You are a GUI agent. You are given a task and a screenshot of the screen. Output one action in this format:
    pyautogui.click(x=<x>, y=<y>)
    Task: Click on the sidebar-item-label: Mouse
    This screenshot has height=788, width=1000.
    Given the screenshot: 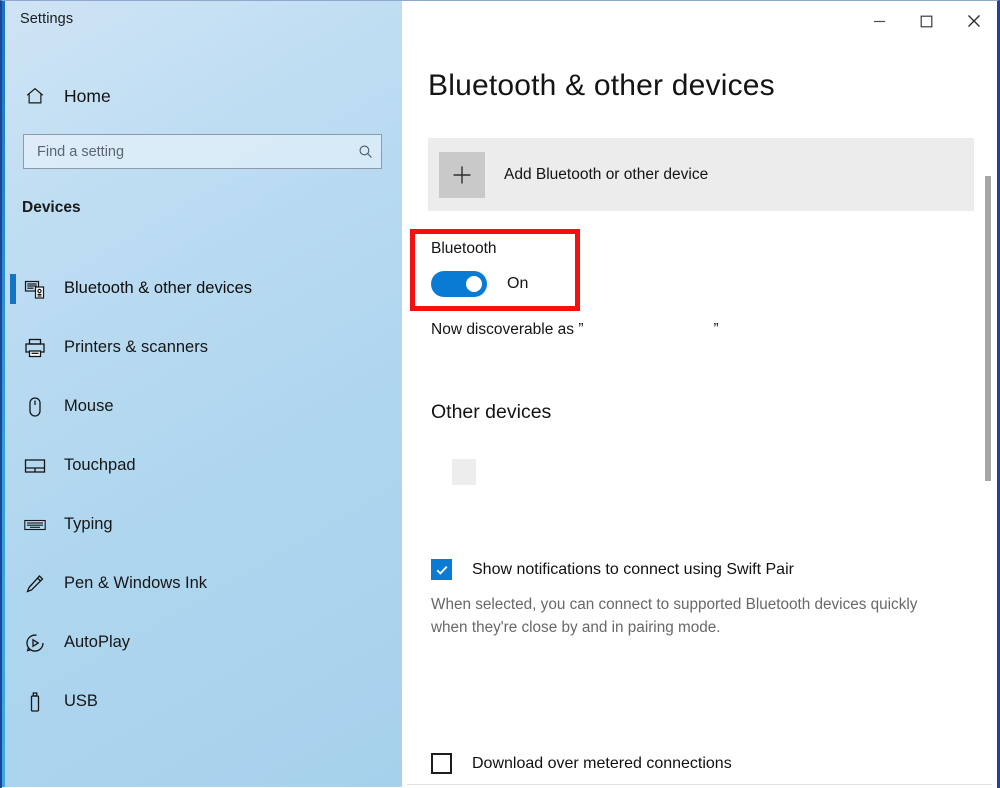 What is the action you would take?
    pyautogui.click(x=89, y=406)
    